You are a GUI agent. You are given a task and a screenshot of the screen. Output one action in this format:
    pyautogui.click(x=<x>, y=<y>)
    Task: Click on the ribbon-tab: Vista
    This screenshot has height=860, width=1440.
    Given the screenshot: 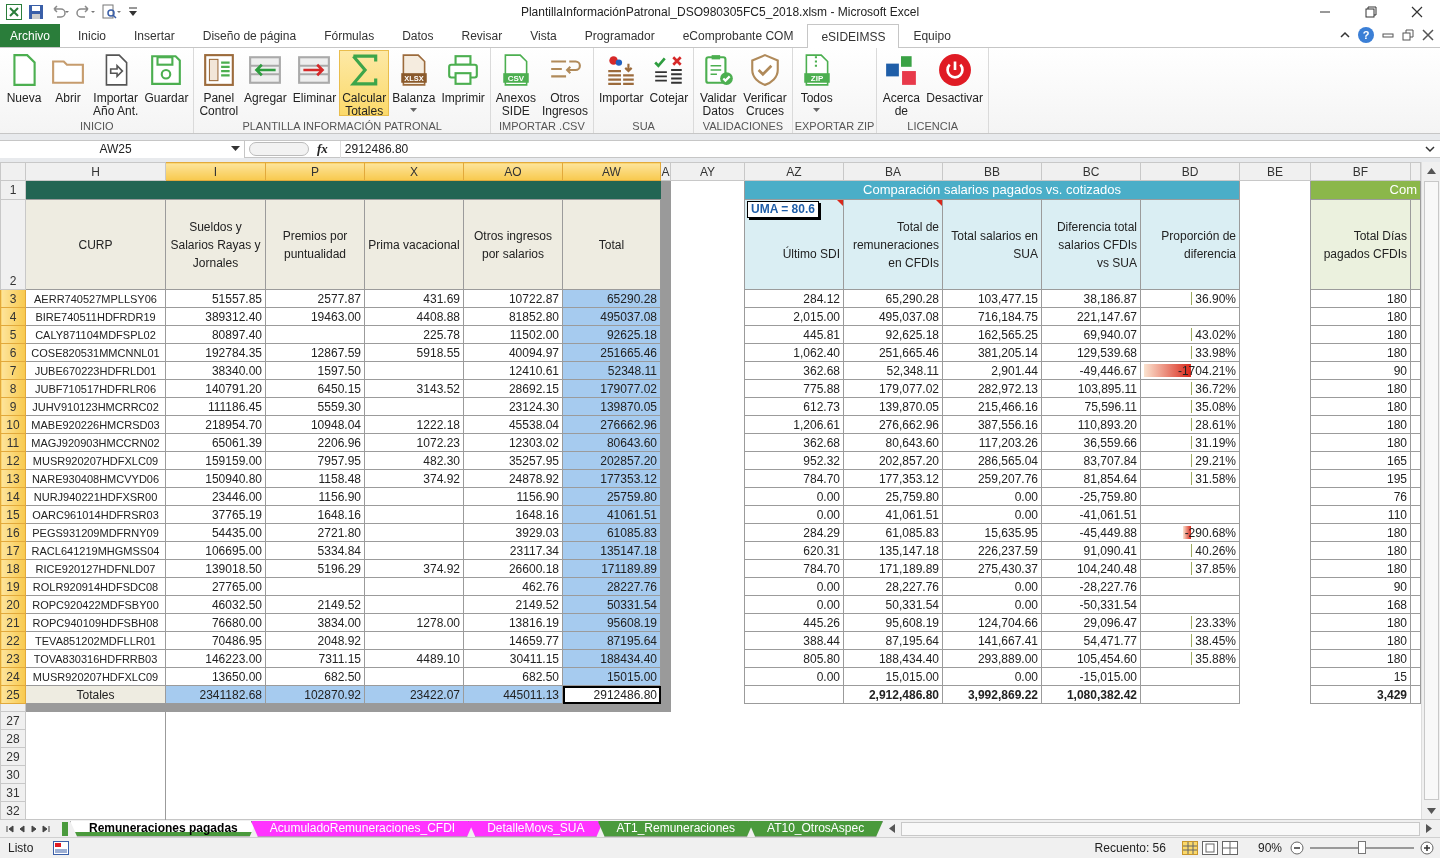 What is the action you would take?
    pyautogui.click(x=543, y=35)
    